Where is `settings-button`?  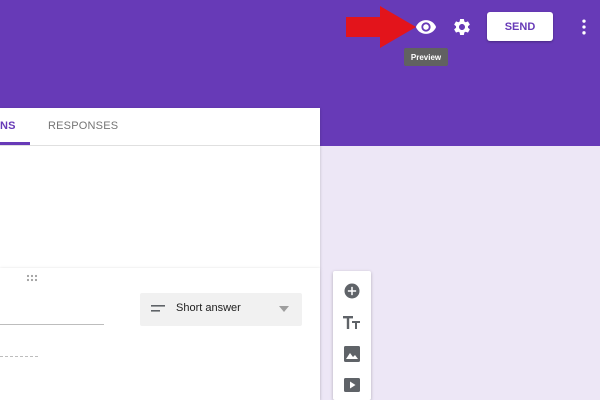 settings-button is located at coordinates (462, 27).